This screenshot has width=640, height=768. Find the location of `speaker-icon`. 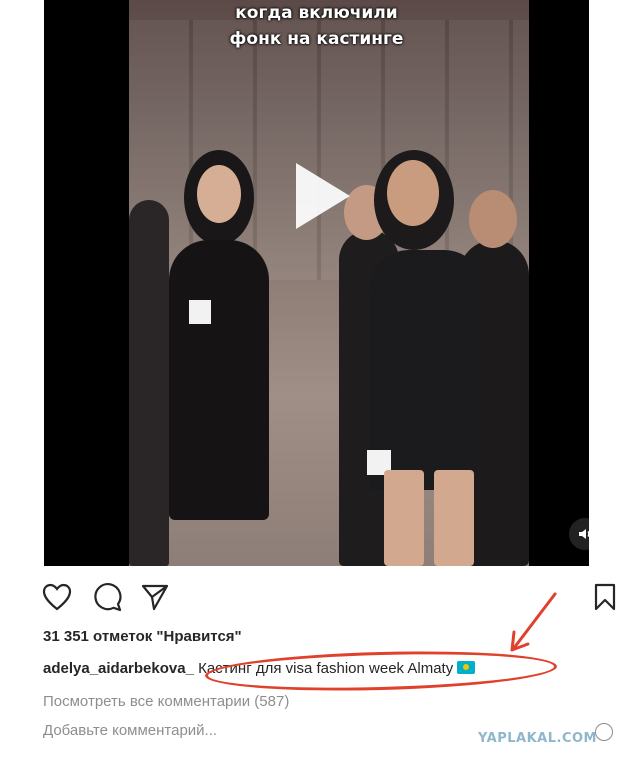

speaker-icon is located at coordinates (579, 534).